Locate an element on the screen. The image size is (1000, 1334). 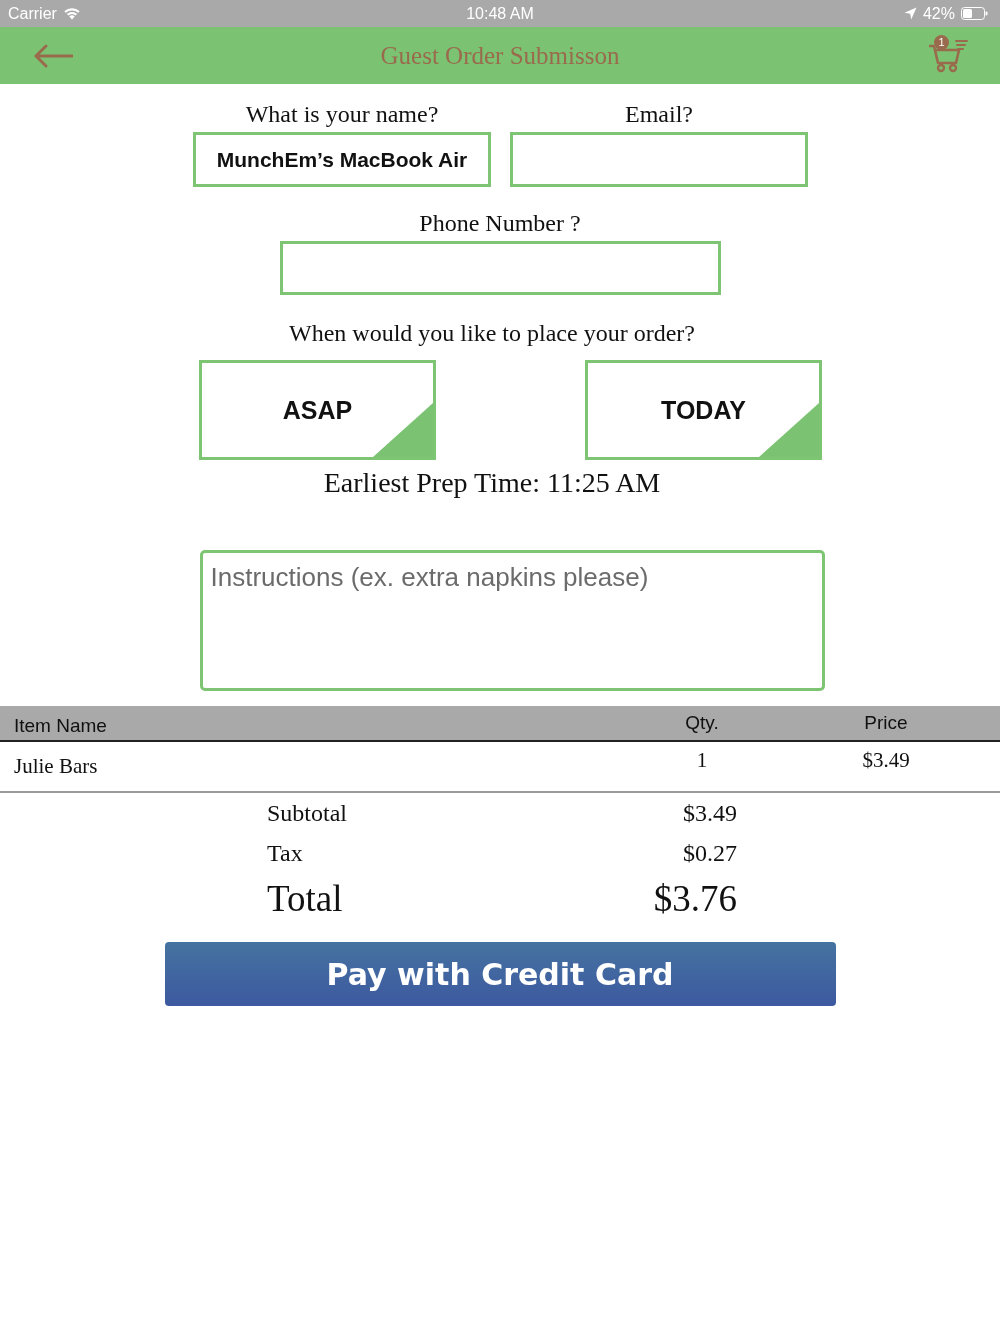
summary-label: Tax is located at coordinates (285, 853).